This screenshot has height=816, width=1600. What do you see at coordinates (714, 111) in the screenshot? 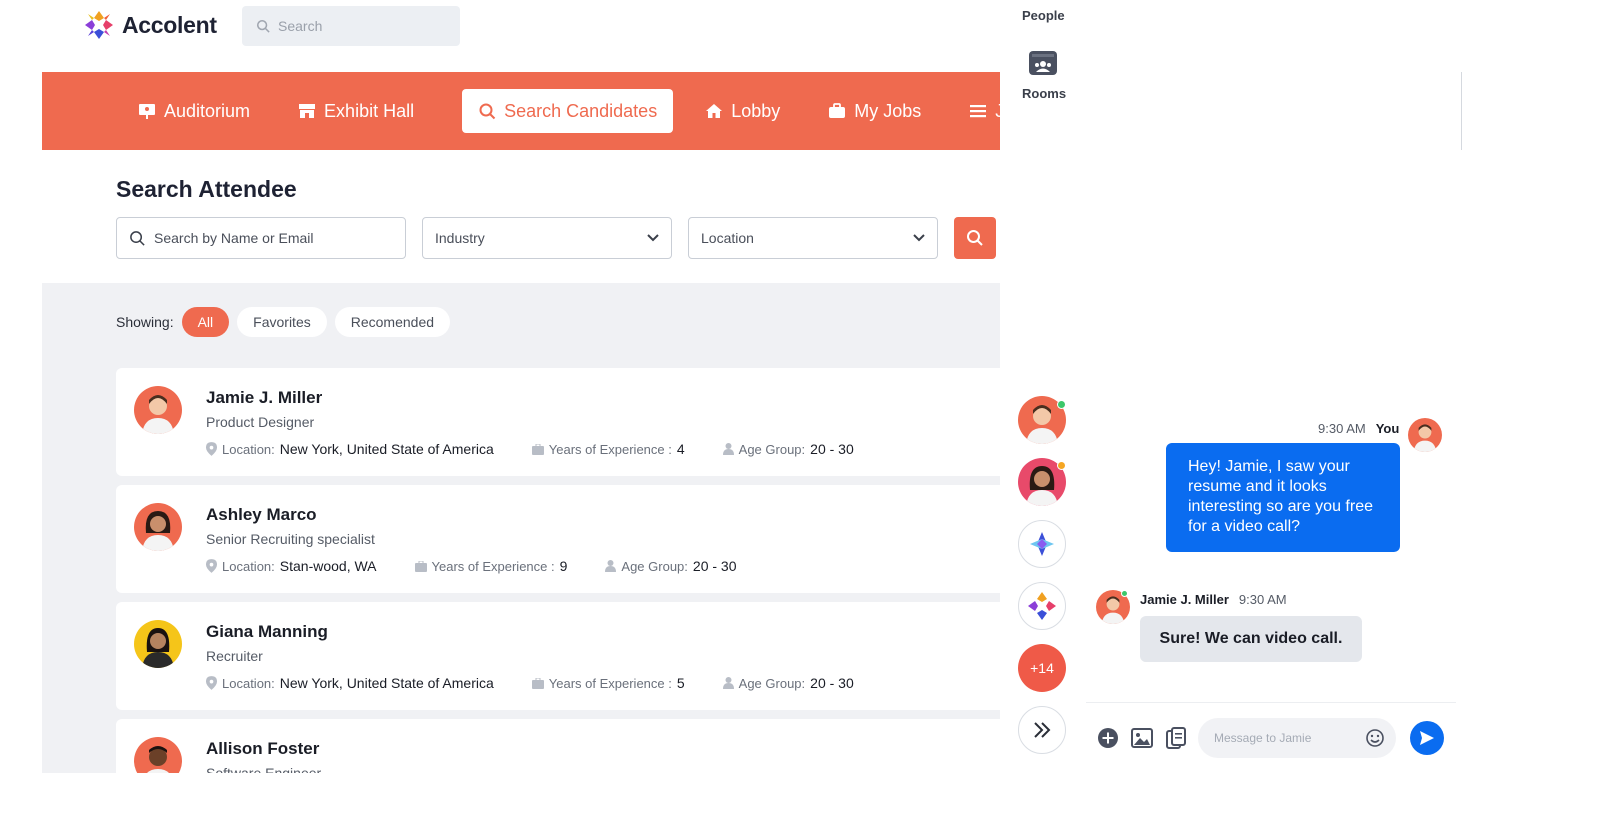
I see `home-icon` at bounding box center [714, 111].